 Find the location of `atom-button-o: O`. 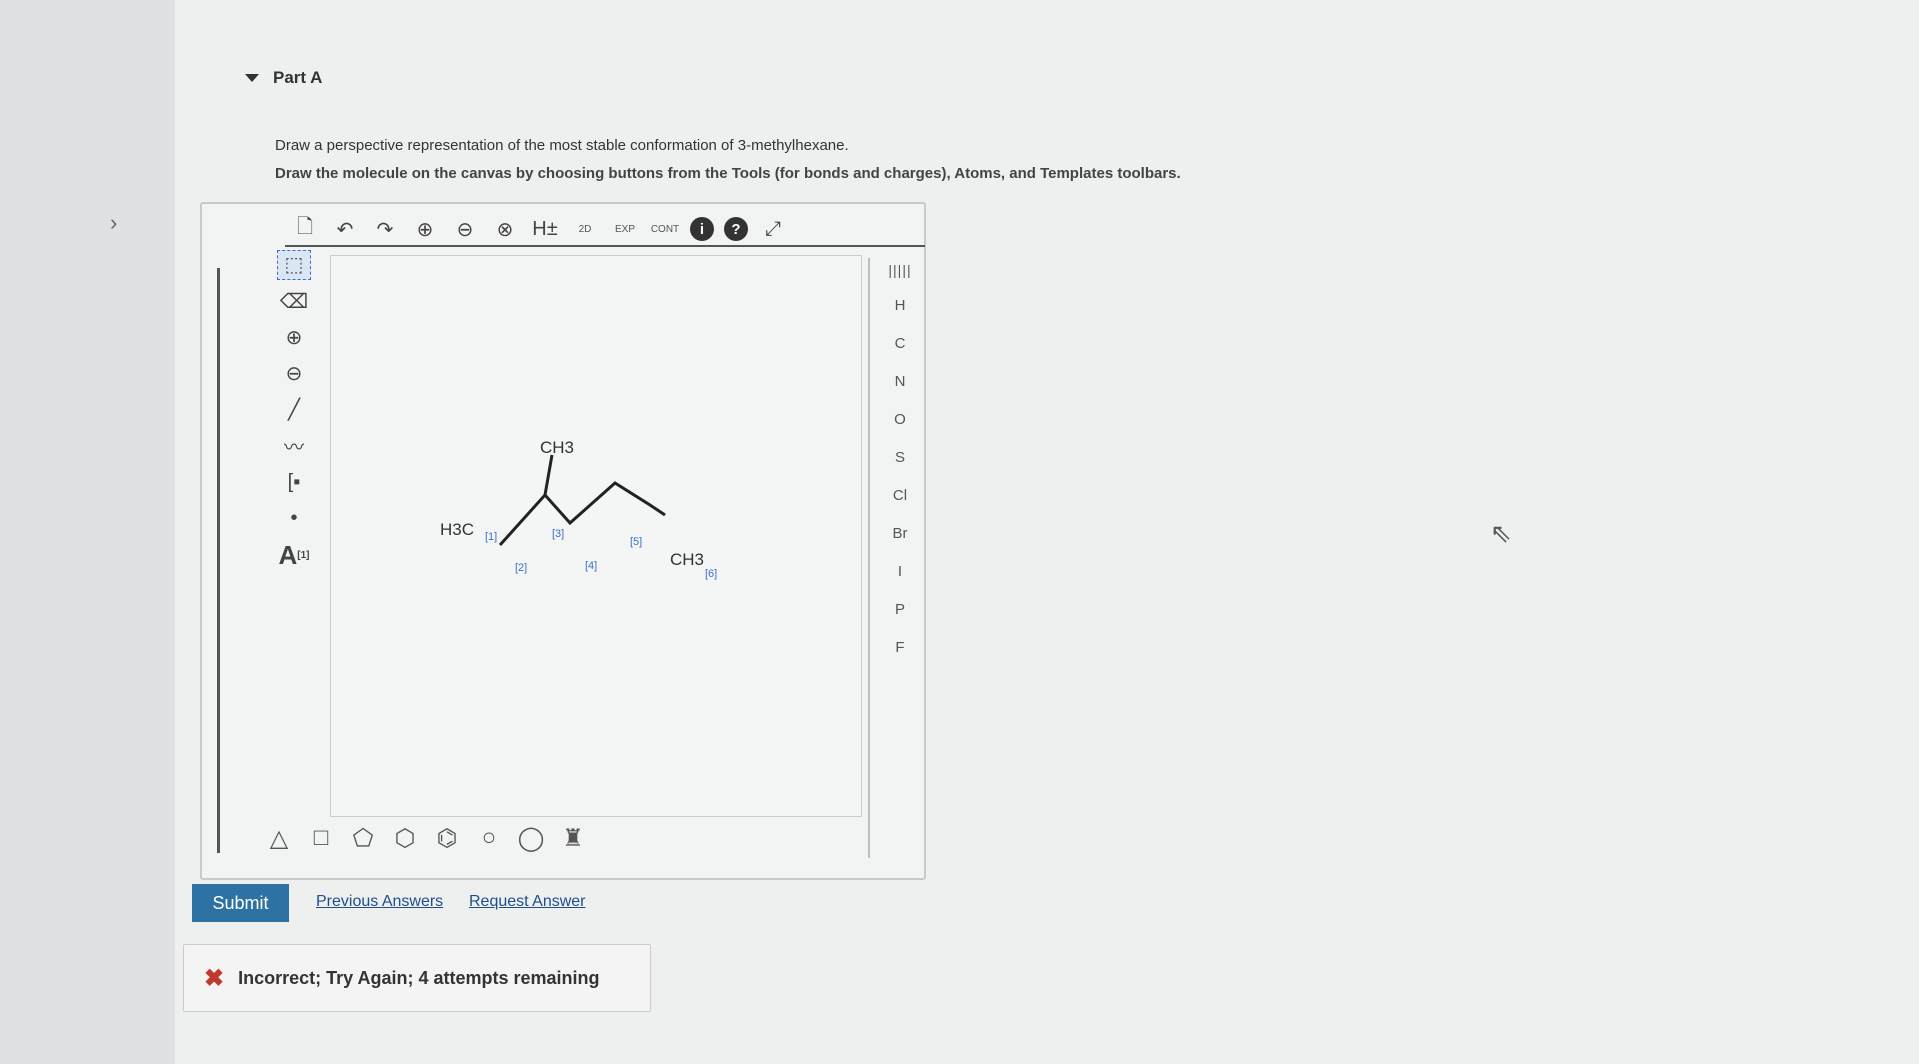

atom-button-o: O is located at coordinates (900, 419).